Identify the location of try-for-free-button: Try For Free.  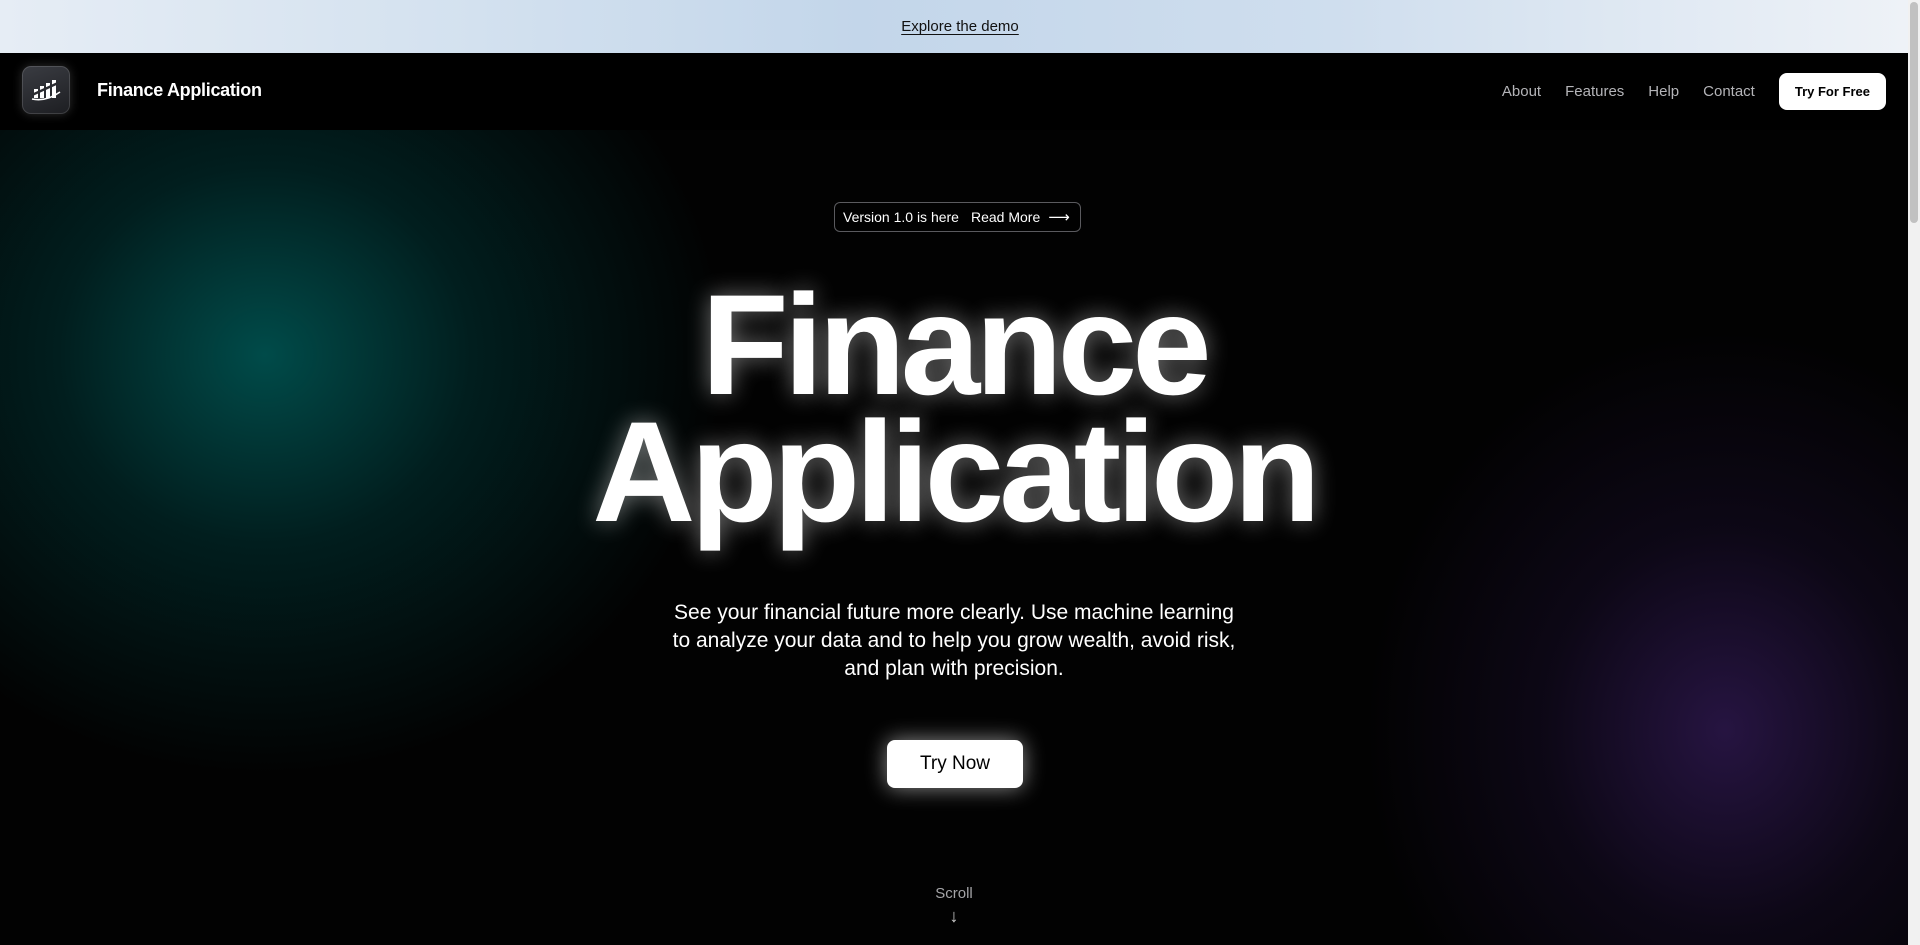
(1832, 91).